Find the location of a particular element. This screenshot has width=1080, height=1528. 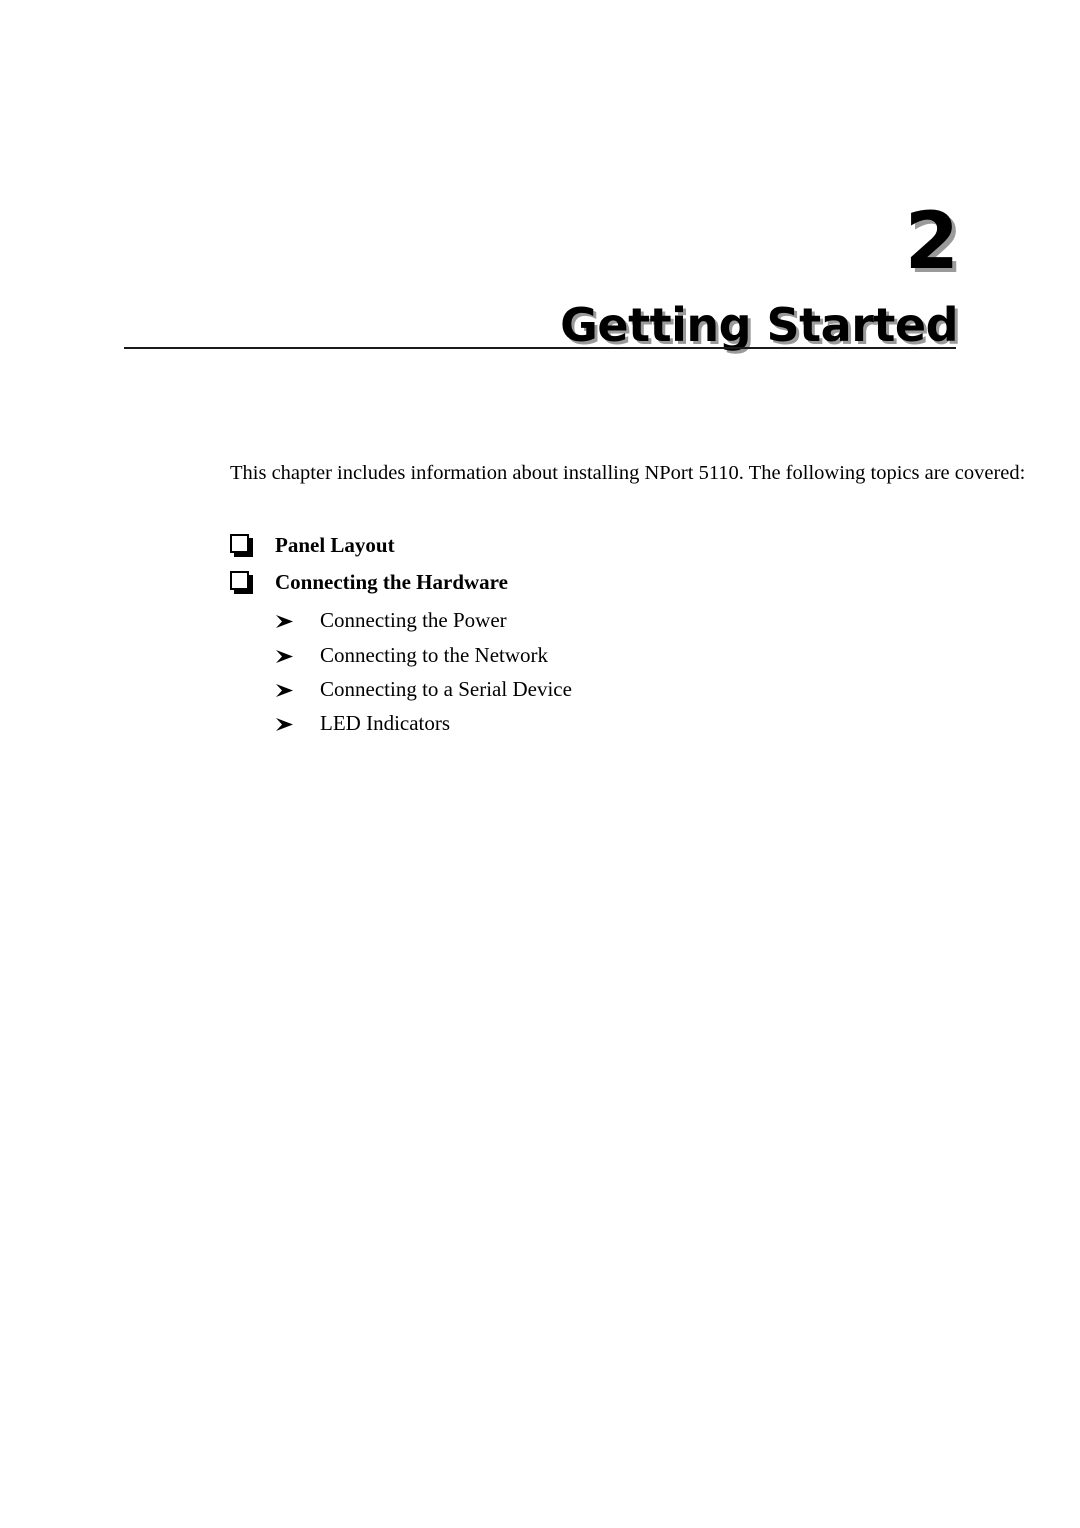

subtopic-label: Connecting to the Network is located at coordinates (434, 654).